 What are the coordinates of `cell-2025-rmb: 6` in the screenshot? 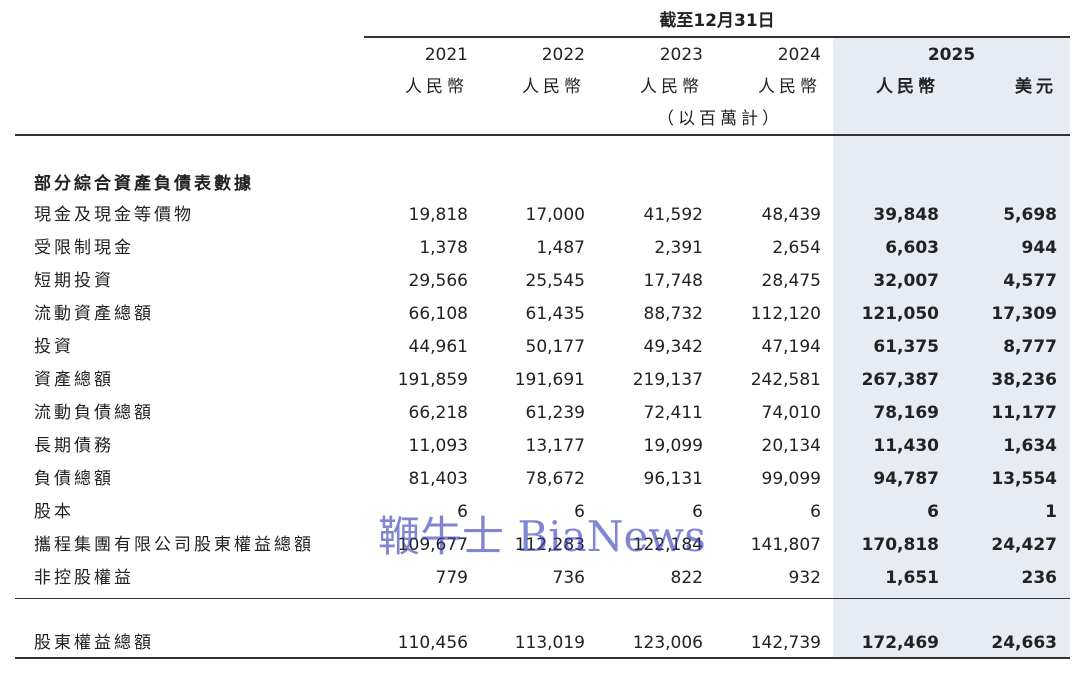 It's located at (933, 512).